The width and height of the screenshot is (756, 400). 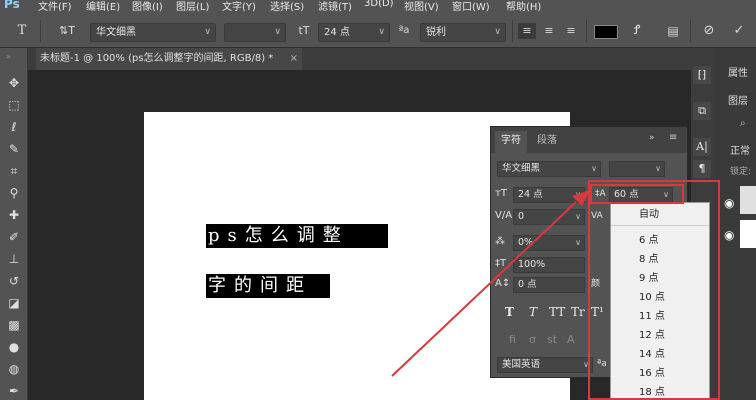 I want to click on annotation-arrow, so click(x=490, y=283).